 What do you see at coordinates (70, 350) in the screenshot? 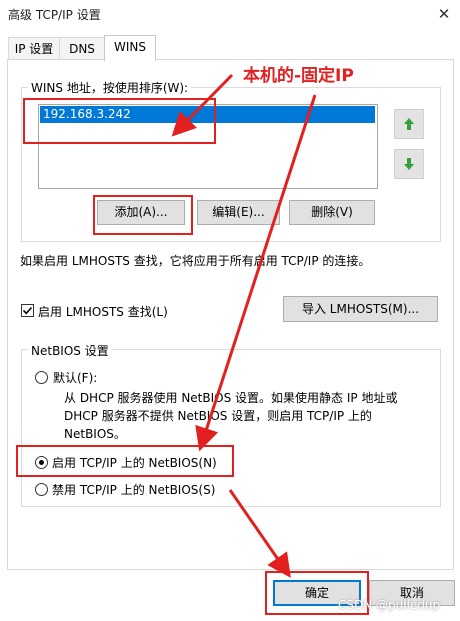
I see `netbios-group-label: NetBIOS 设置` at bounding box center [70, 350].